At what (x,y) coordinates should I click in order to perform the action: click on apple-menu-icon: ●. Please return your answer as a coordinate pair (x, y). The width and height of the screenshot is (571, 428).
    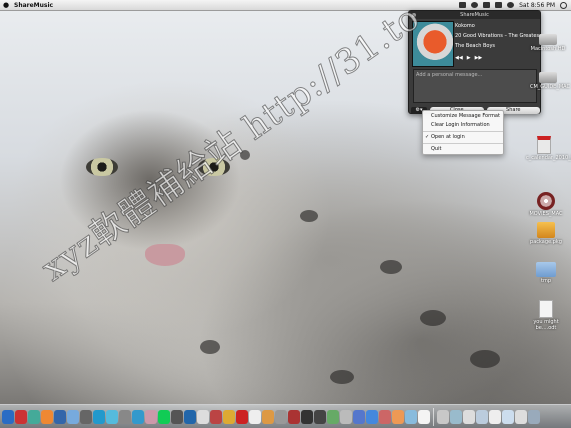
    Looking at the image, I should click on (6, 5).